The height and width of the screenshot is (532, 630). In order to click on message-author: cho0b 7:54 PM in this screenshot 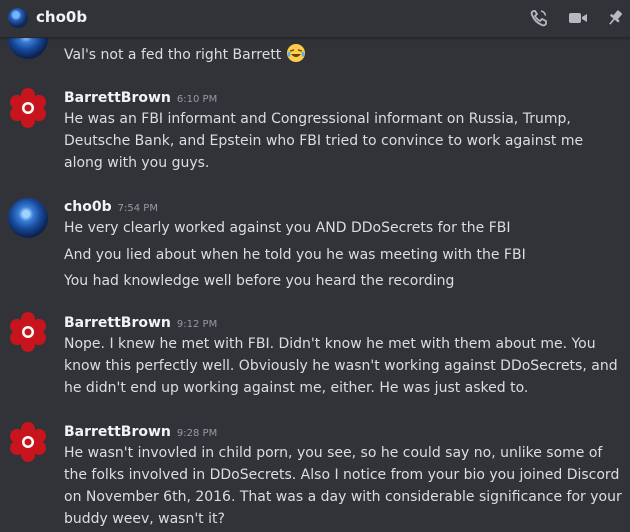, I will do `click(111, 207)`.